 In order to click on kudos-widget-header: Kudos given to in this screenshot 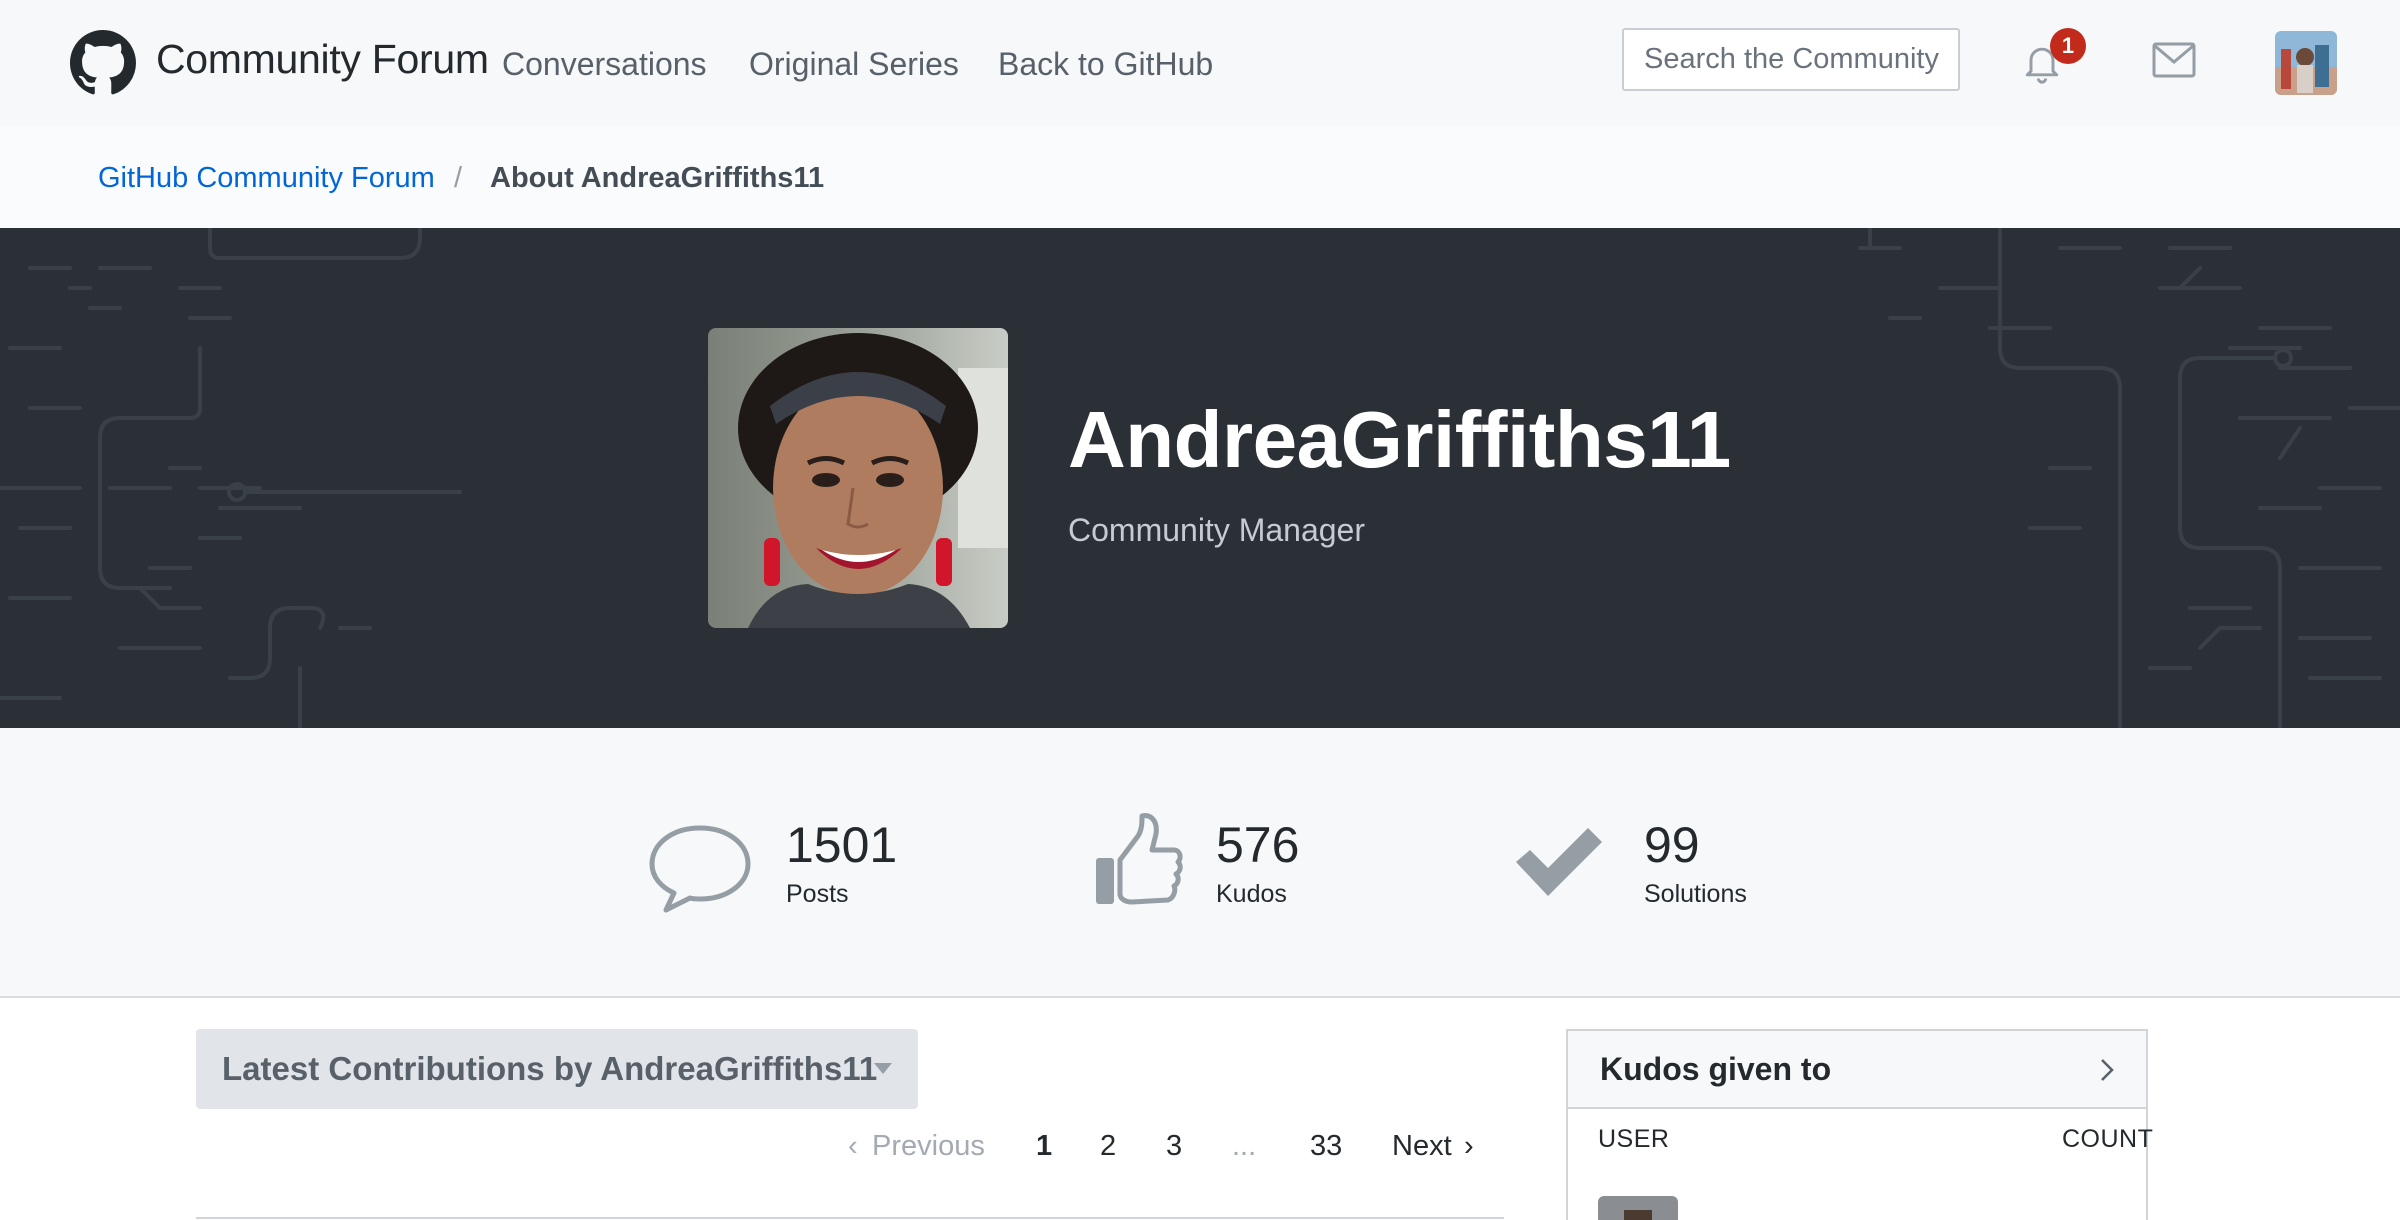, I will do `click(1857, 1070)`.